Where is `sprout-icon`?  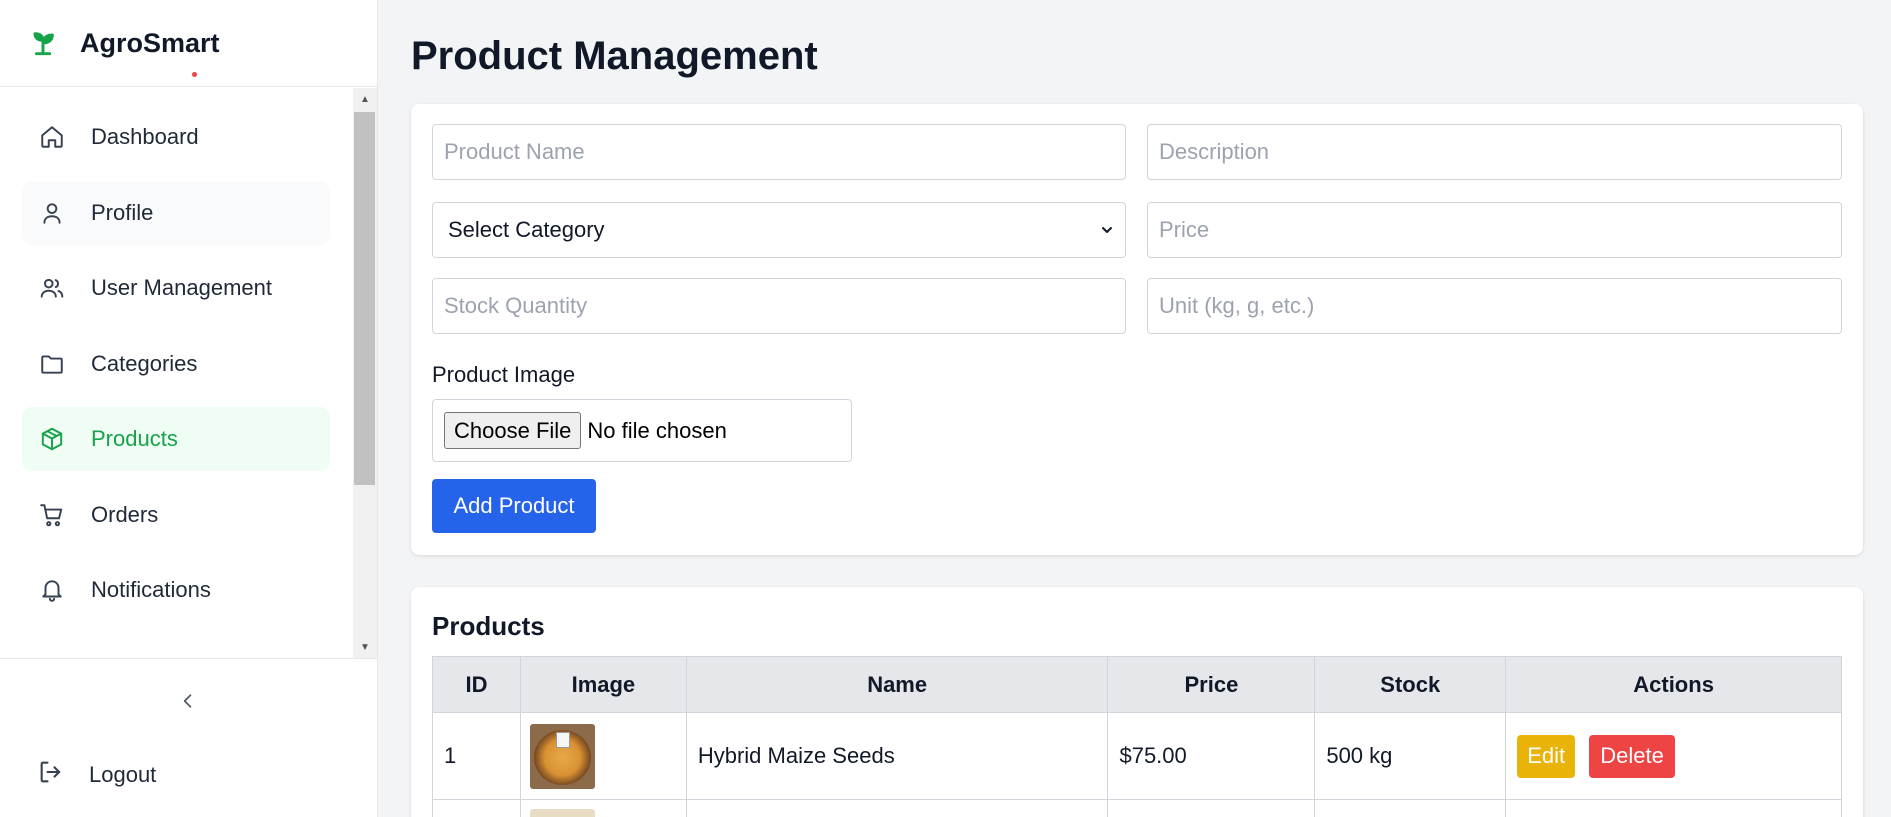
sprout-icon is located at coordinates (43, 43).